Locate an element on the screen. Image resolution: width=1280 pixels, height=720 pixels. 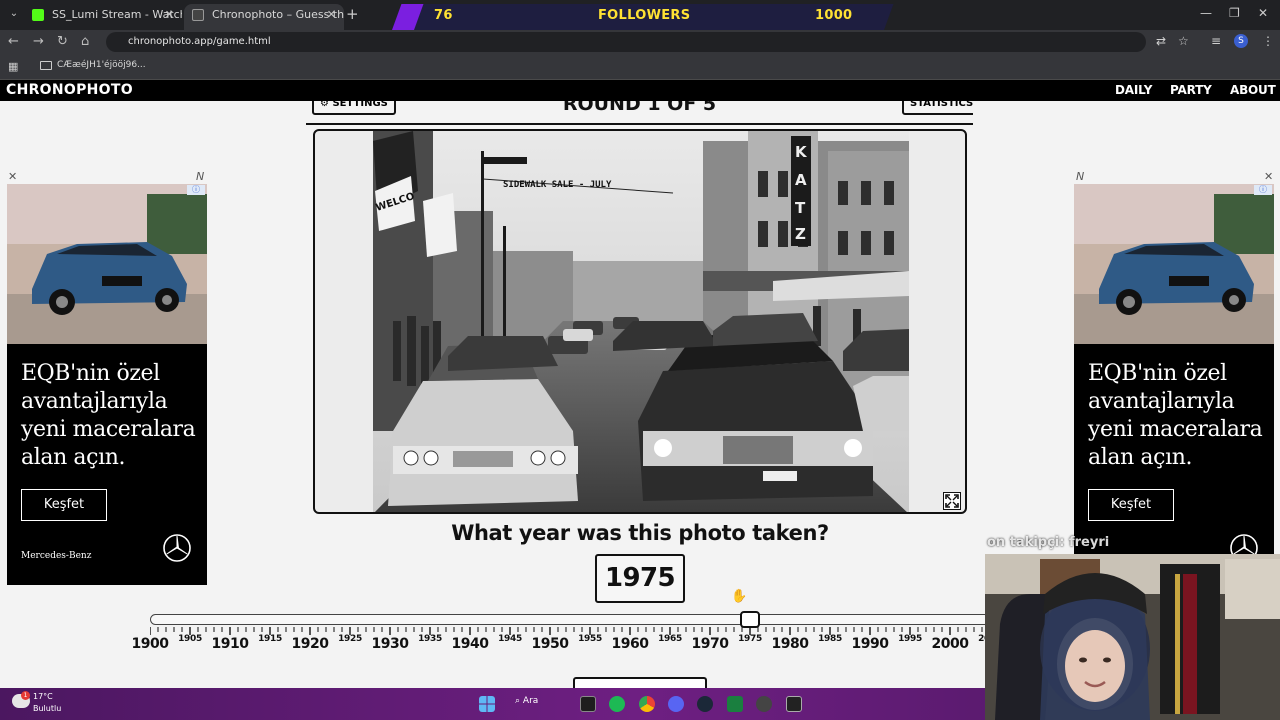
slider-tick-label: 2000 is located at coordinates (950, 644).